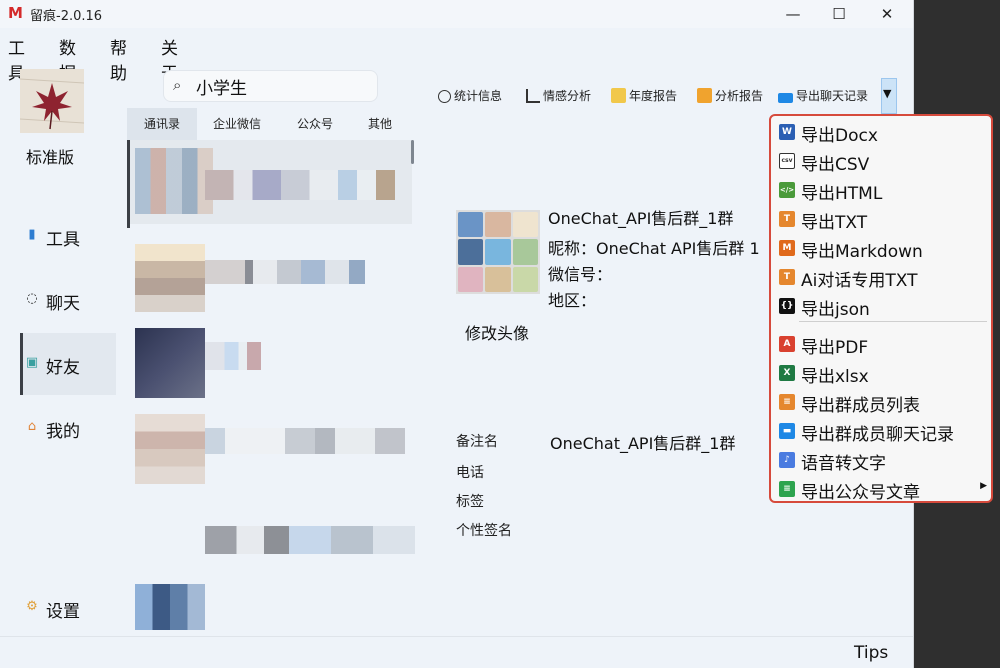 This screenshot has height=668, width=1000. I want to click on sidebar-item-tools: ▮ 工具, so click(68, 237).